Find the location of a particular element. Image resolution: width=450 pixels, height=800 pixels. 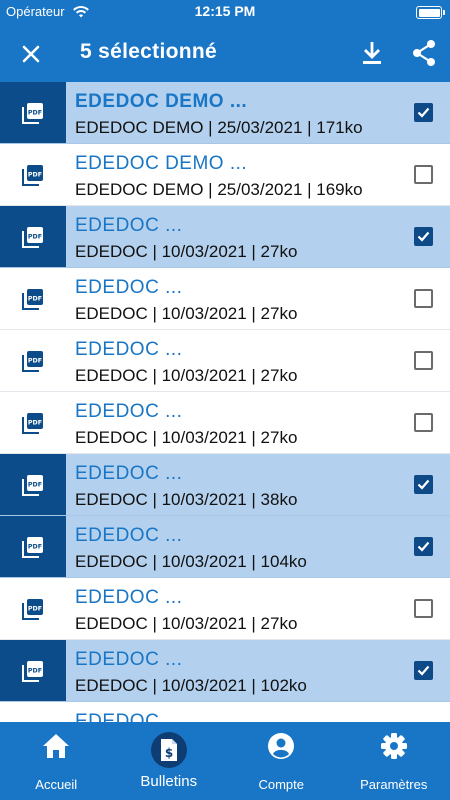

nav-parametres: Paramètres is located at coordinates (394, 761).